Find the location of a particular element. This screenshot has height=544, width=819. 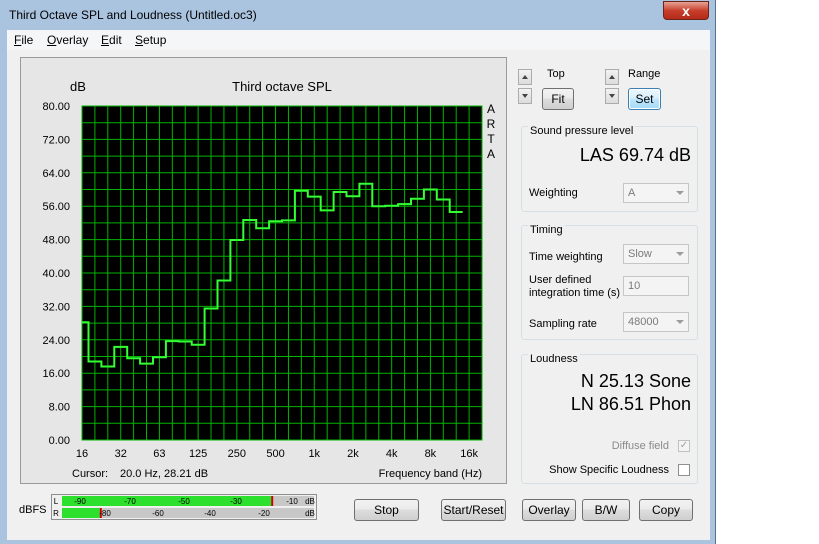

x-tick-label: 2k is located at coordinates (353, 454).